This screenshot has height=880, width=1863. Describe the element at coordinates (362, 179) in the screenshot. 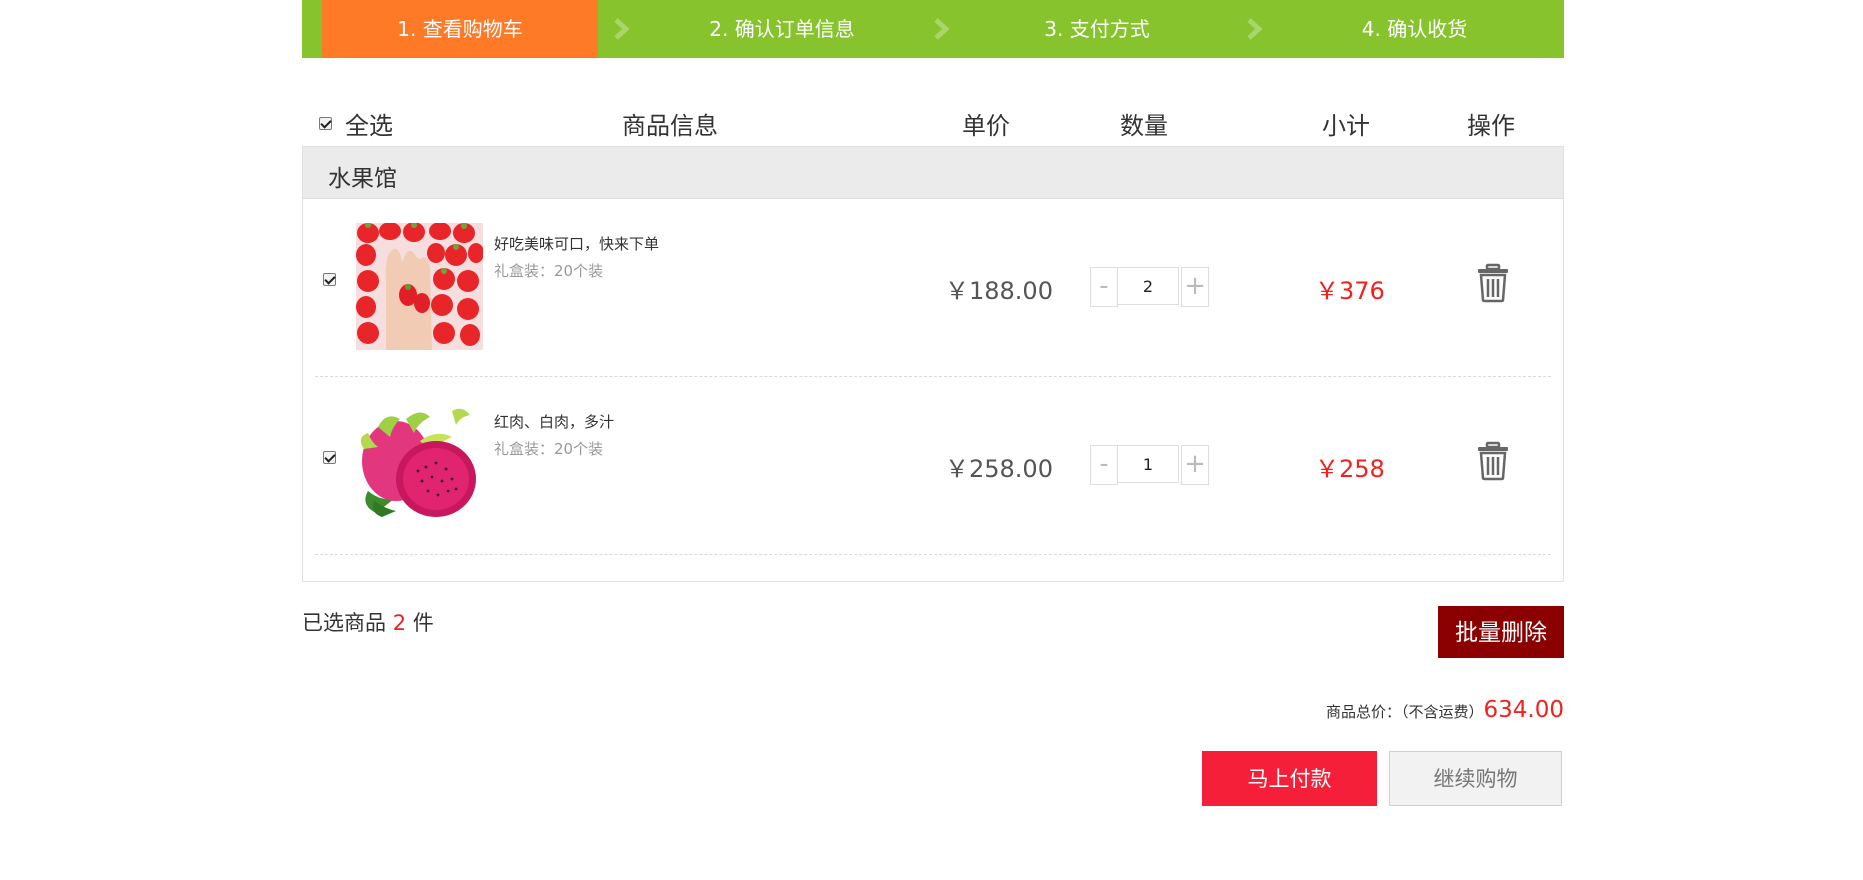

I see `shop-name: 水果馆` at that location.